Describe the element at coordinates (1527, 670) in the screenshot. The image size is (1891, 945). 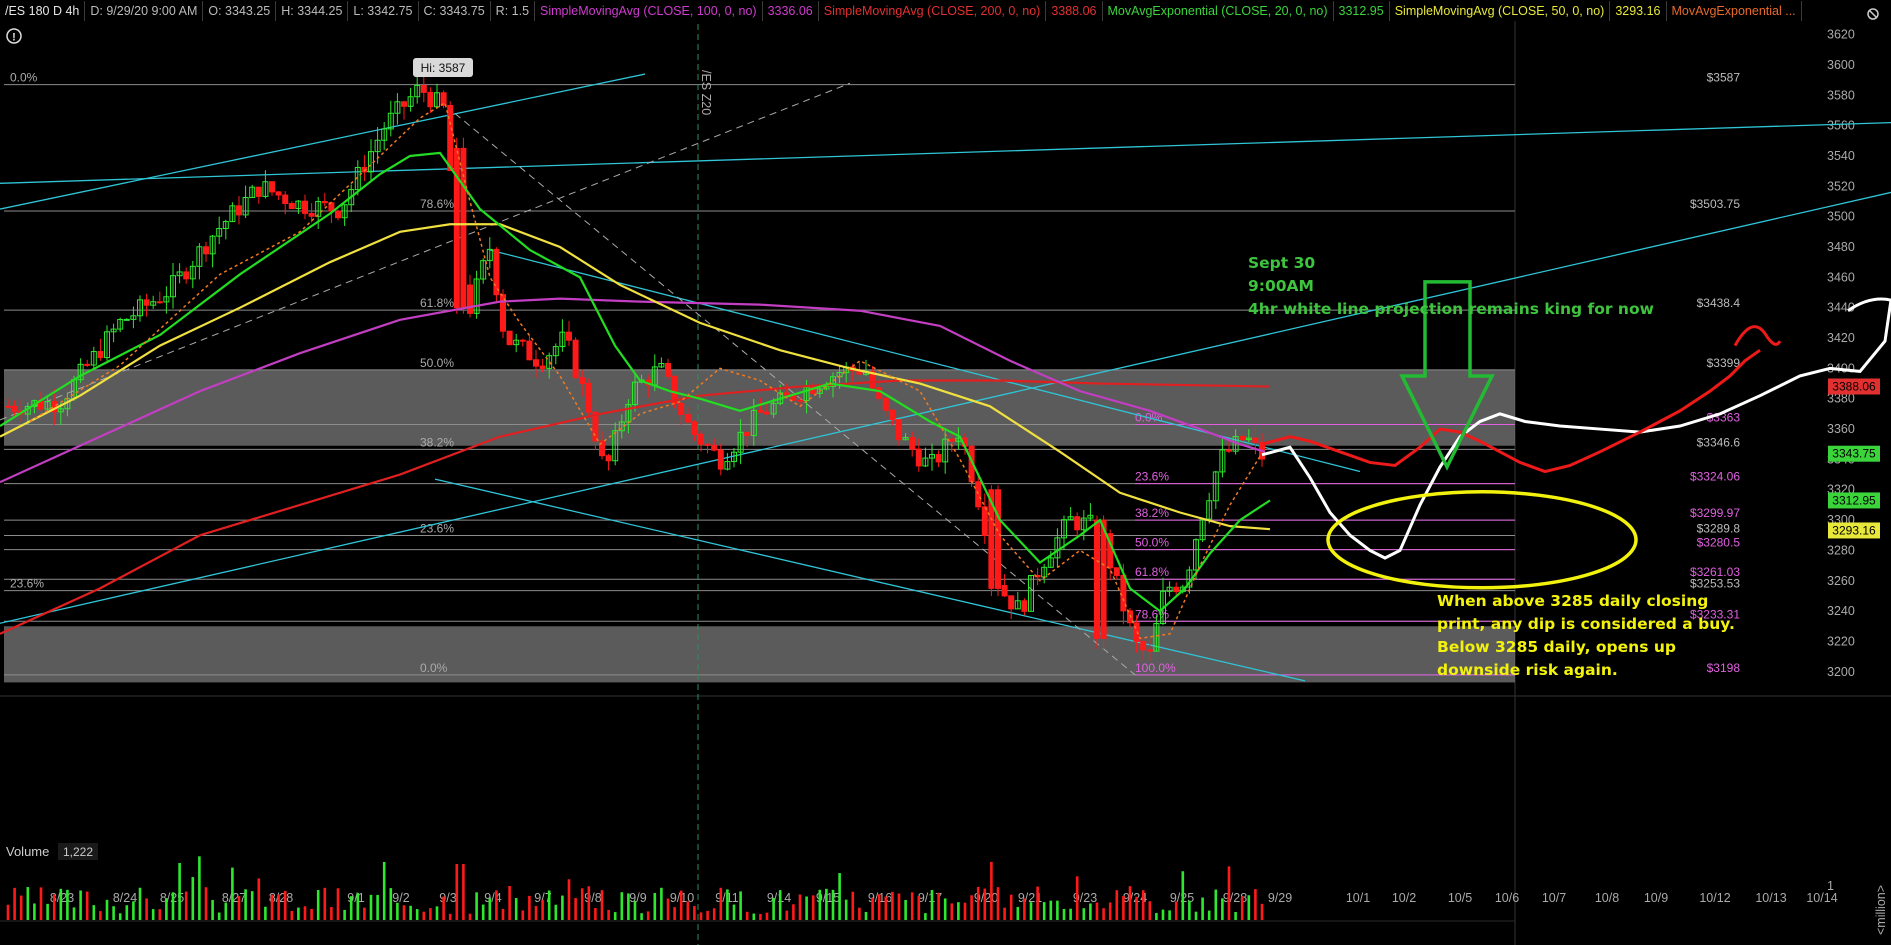
I see `annotation-note-line: downside risk again.` at that location.